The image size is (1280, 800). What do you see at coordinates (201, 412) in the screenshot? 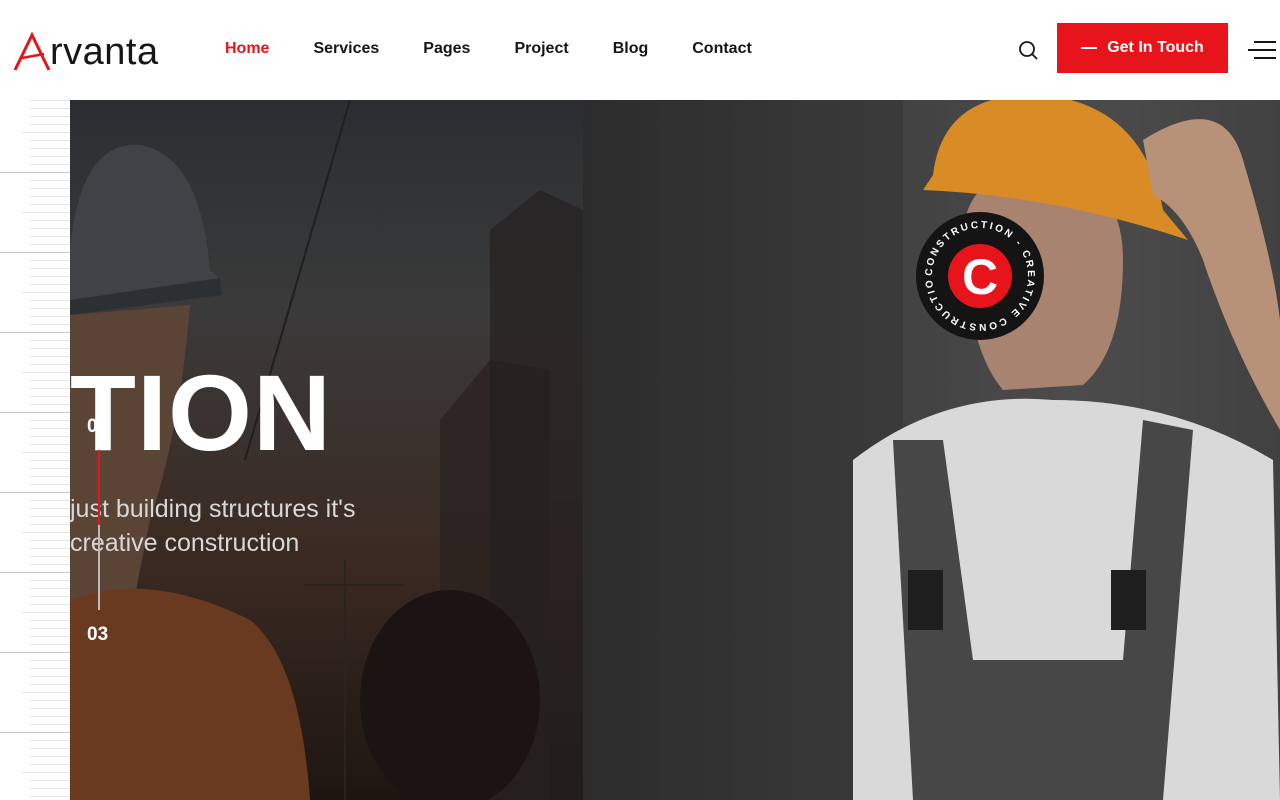
I see `hero-title: TION` at bounding box center [201, 412].